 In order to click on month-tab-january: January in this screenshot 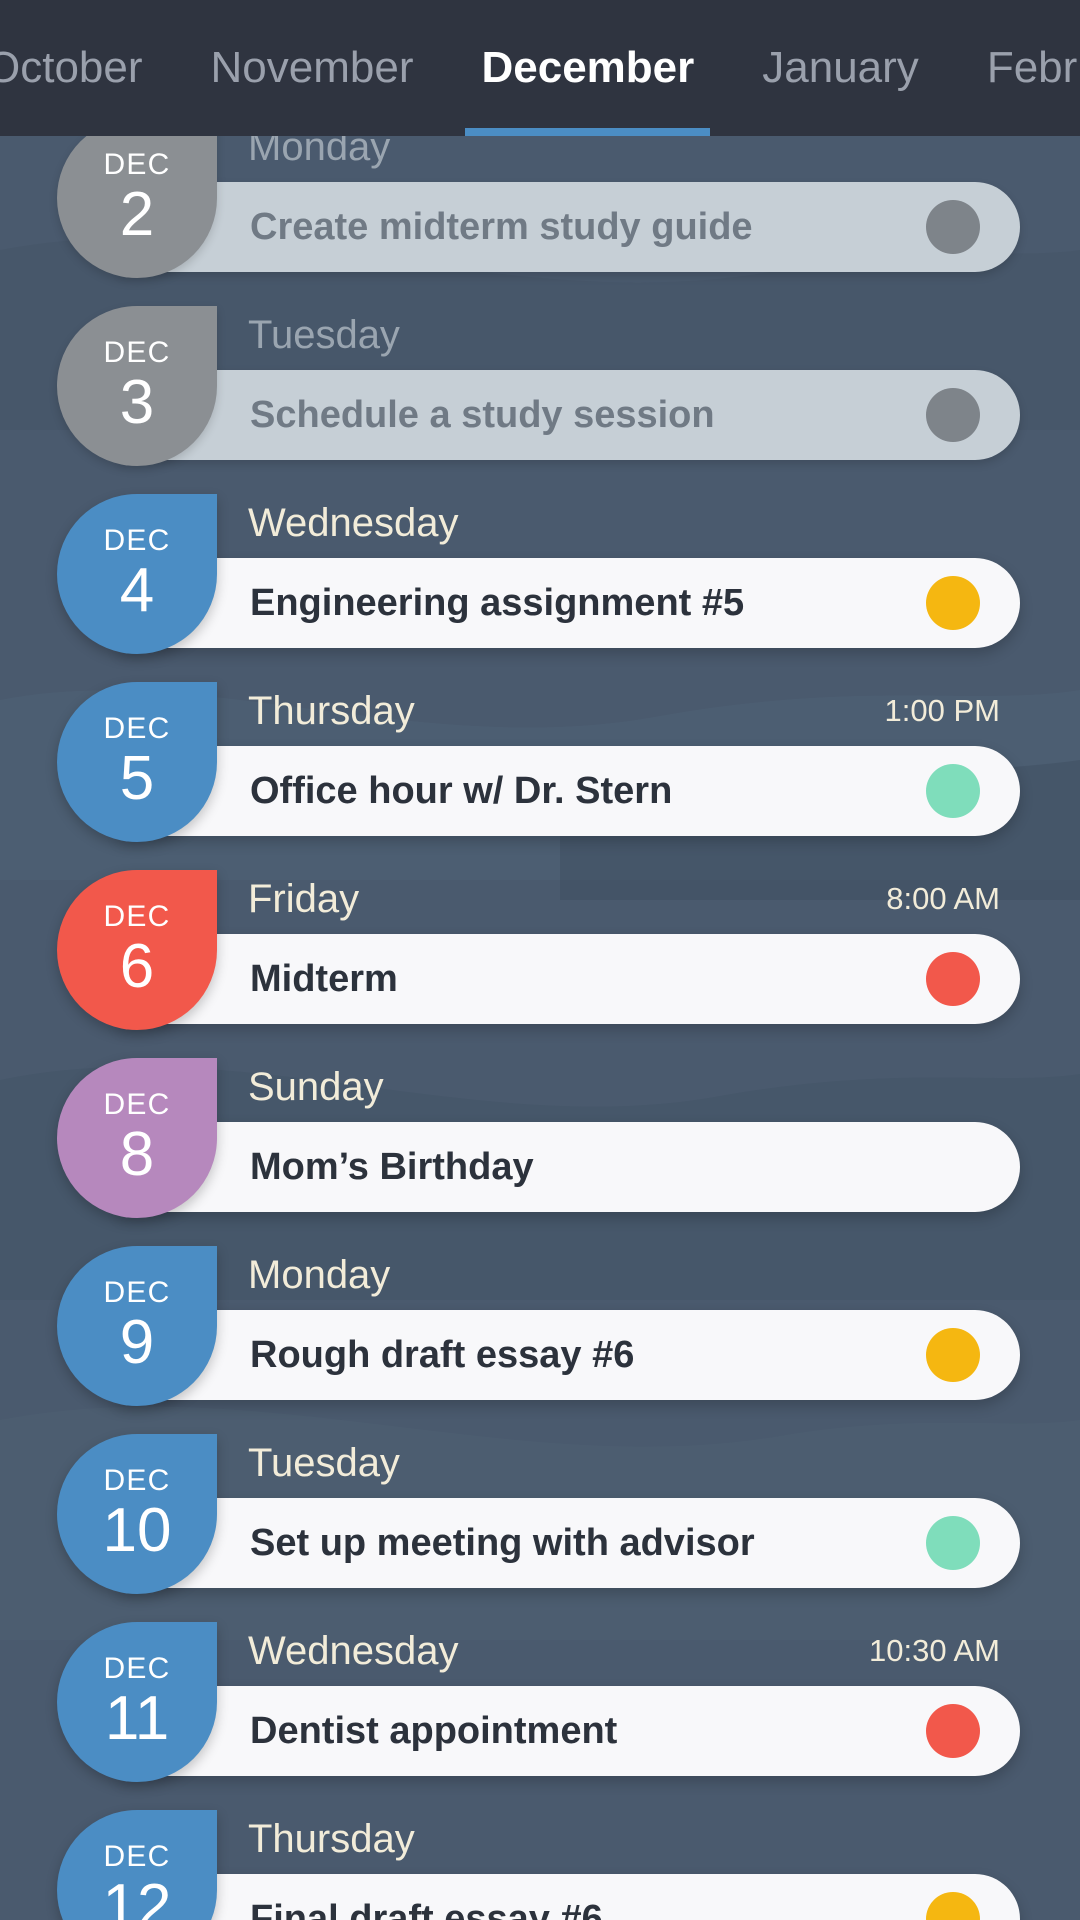, I will do `click(840, 68)`.